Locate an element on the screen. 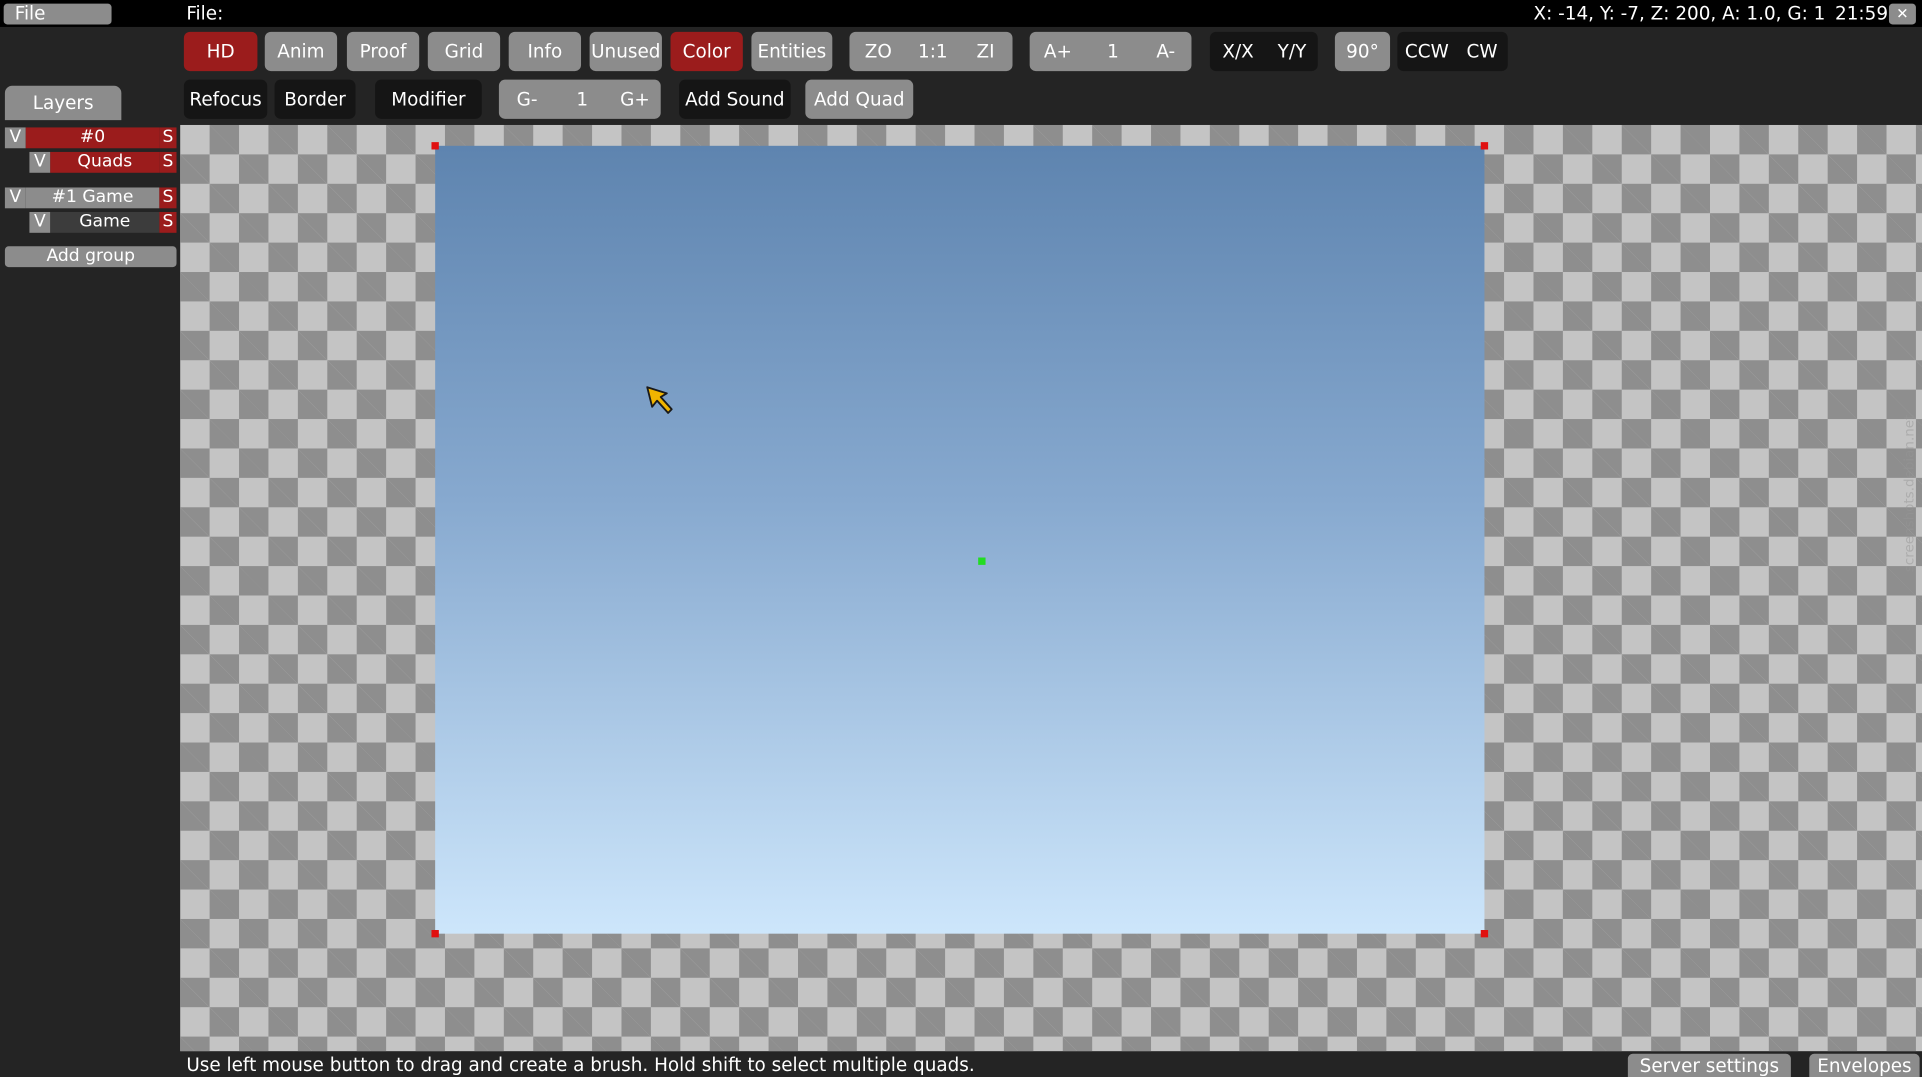 The height and width of the screenshot is (1077, 1922). mouse-cursor-icon is located at coordinates (660, 400).